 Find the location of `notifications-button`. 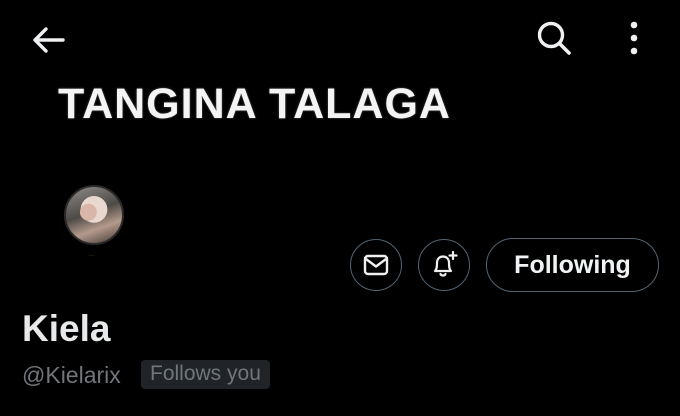

notifications-button is located at coordinates (444, 265).